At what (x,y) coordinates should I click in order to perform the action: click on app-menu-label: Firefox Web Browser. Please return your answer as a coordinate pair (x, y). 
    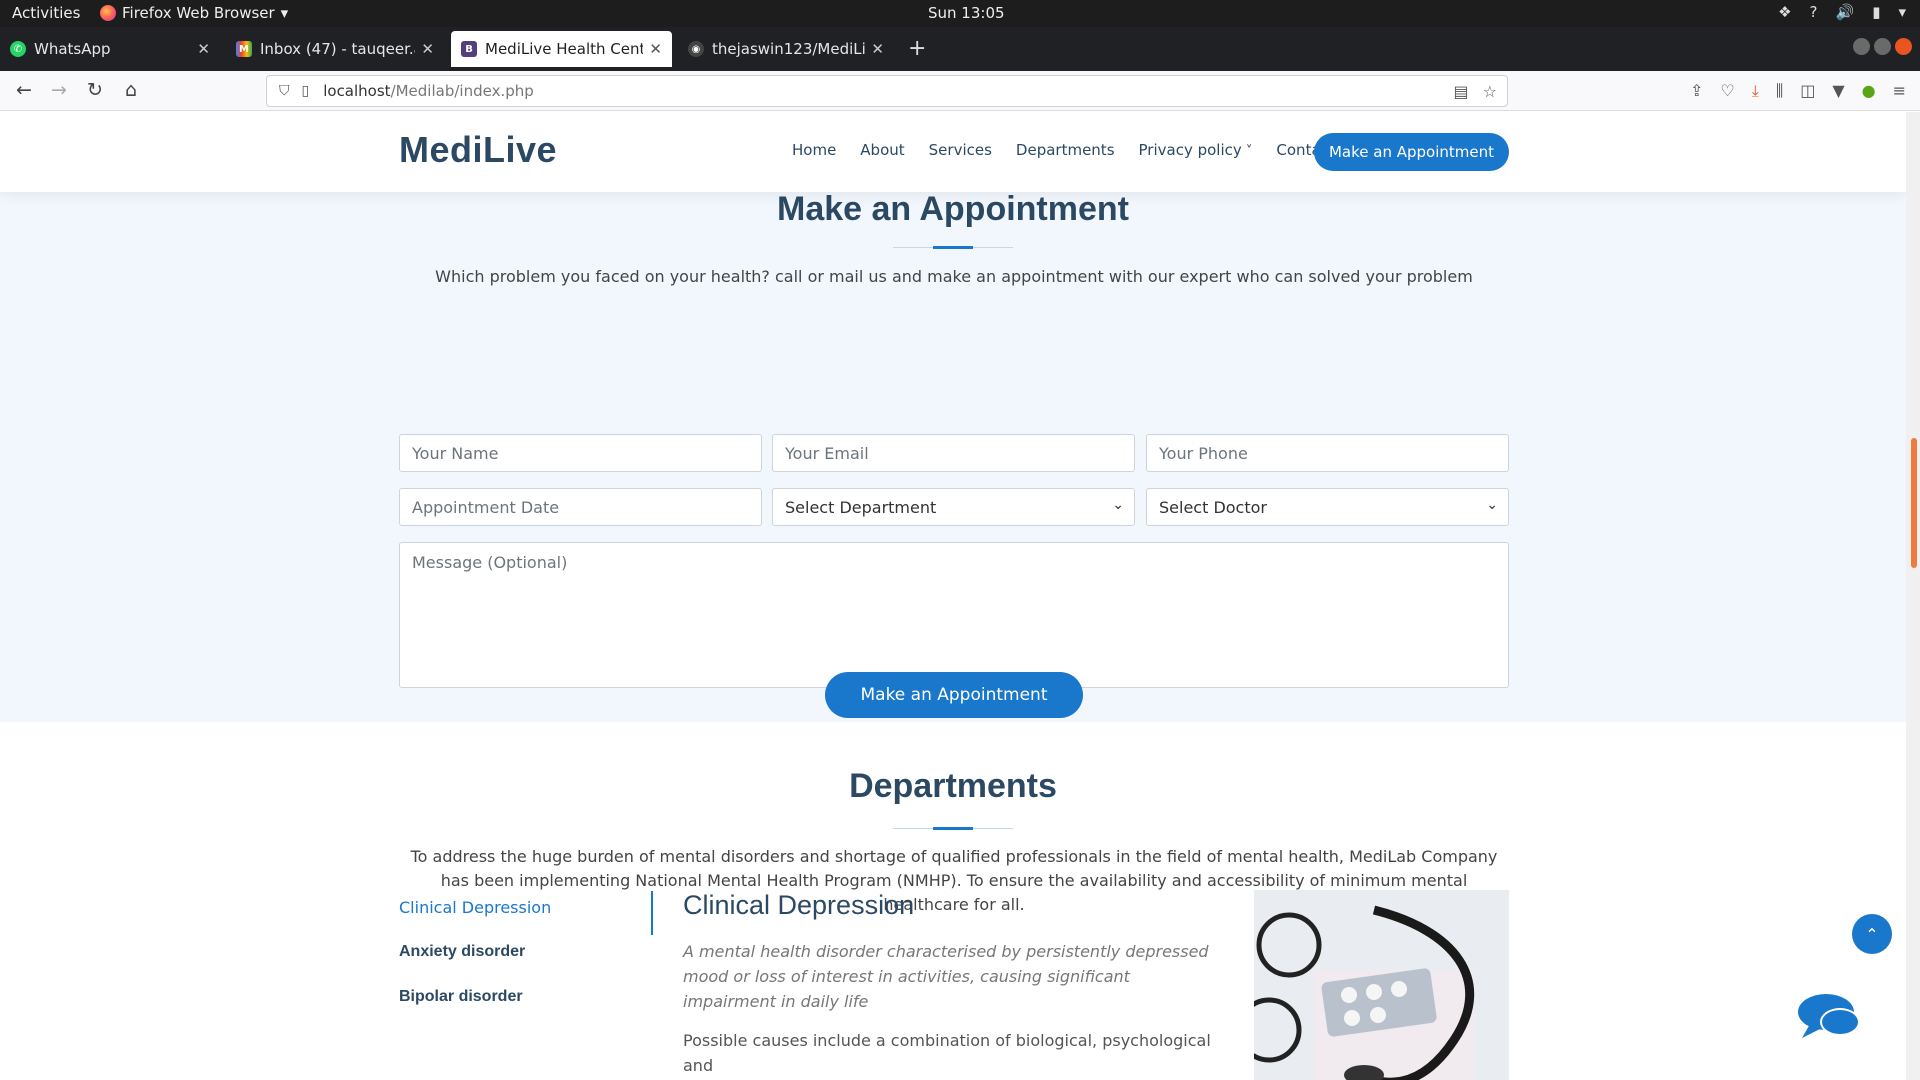
    Looking at the image, I should click on (198, 13).